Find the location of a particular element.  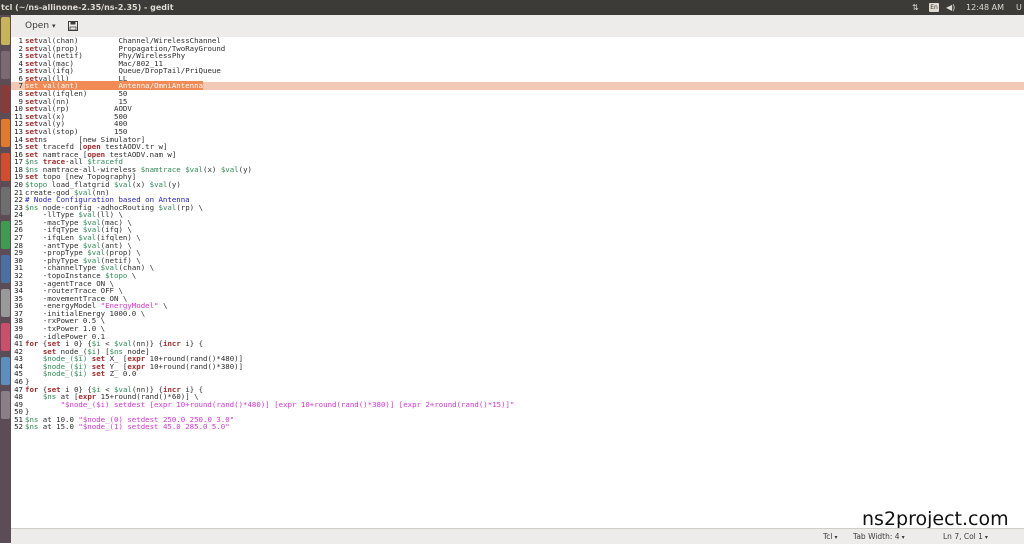

clock: 12:48 AM is located at coordinates (985, 7).